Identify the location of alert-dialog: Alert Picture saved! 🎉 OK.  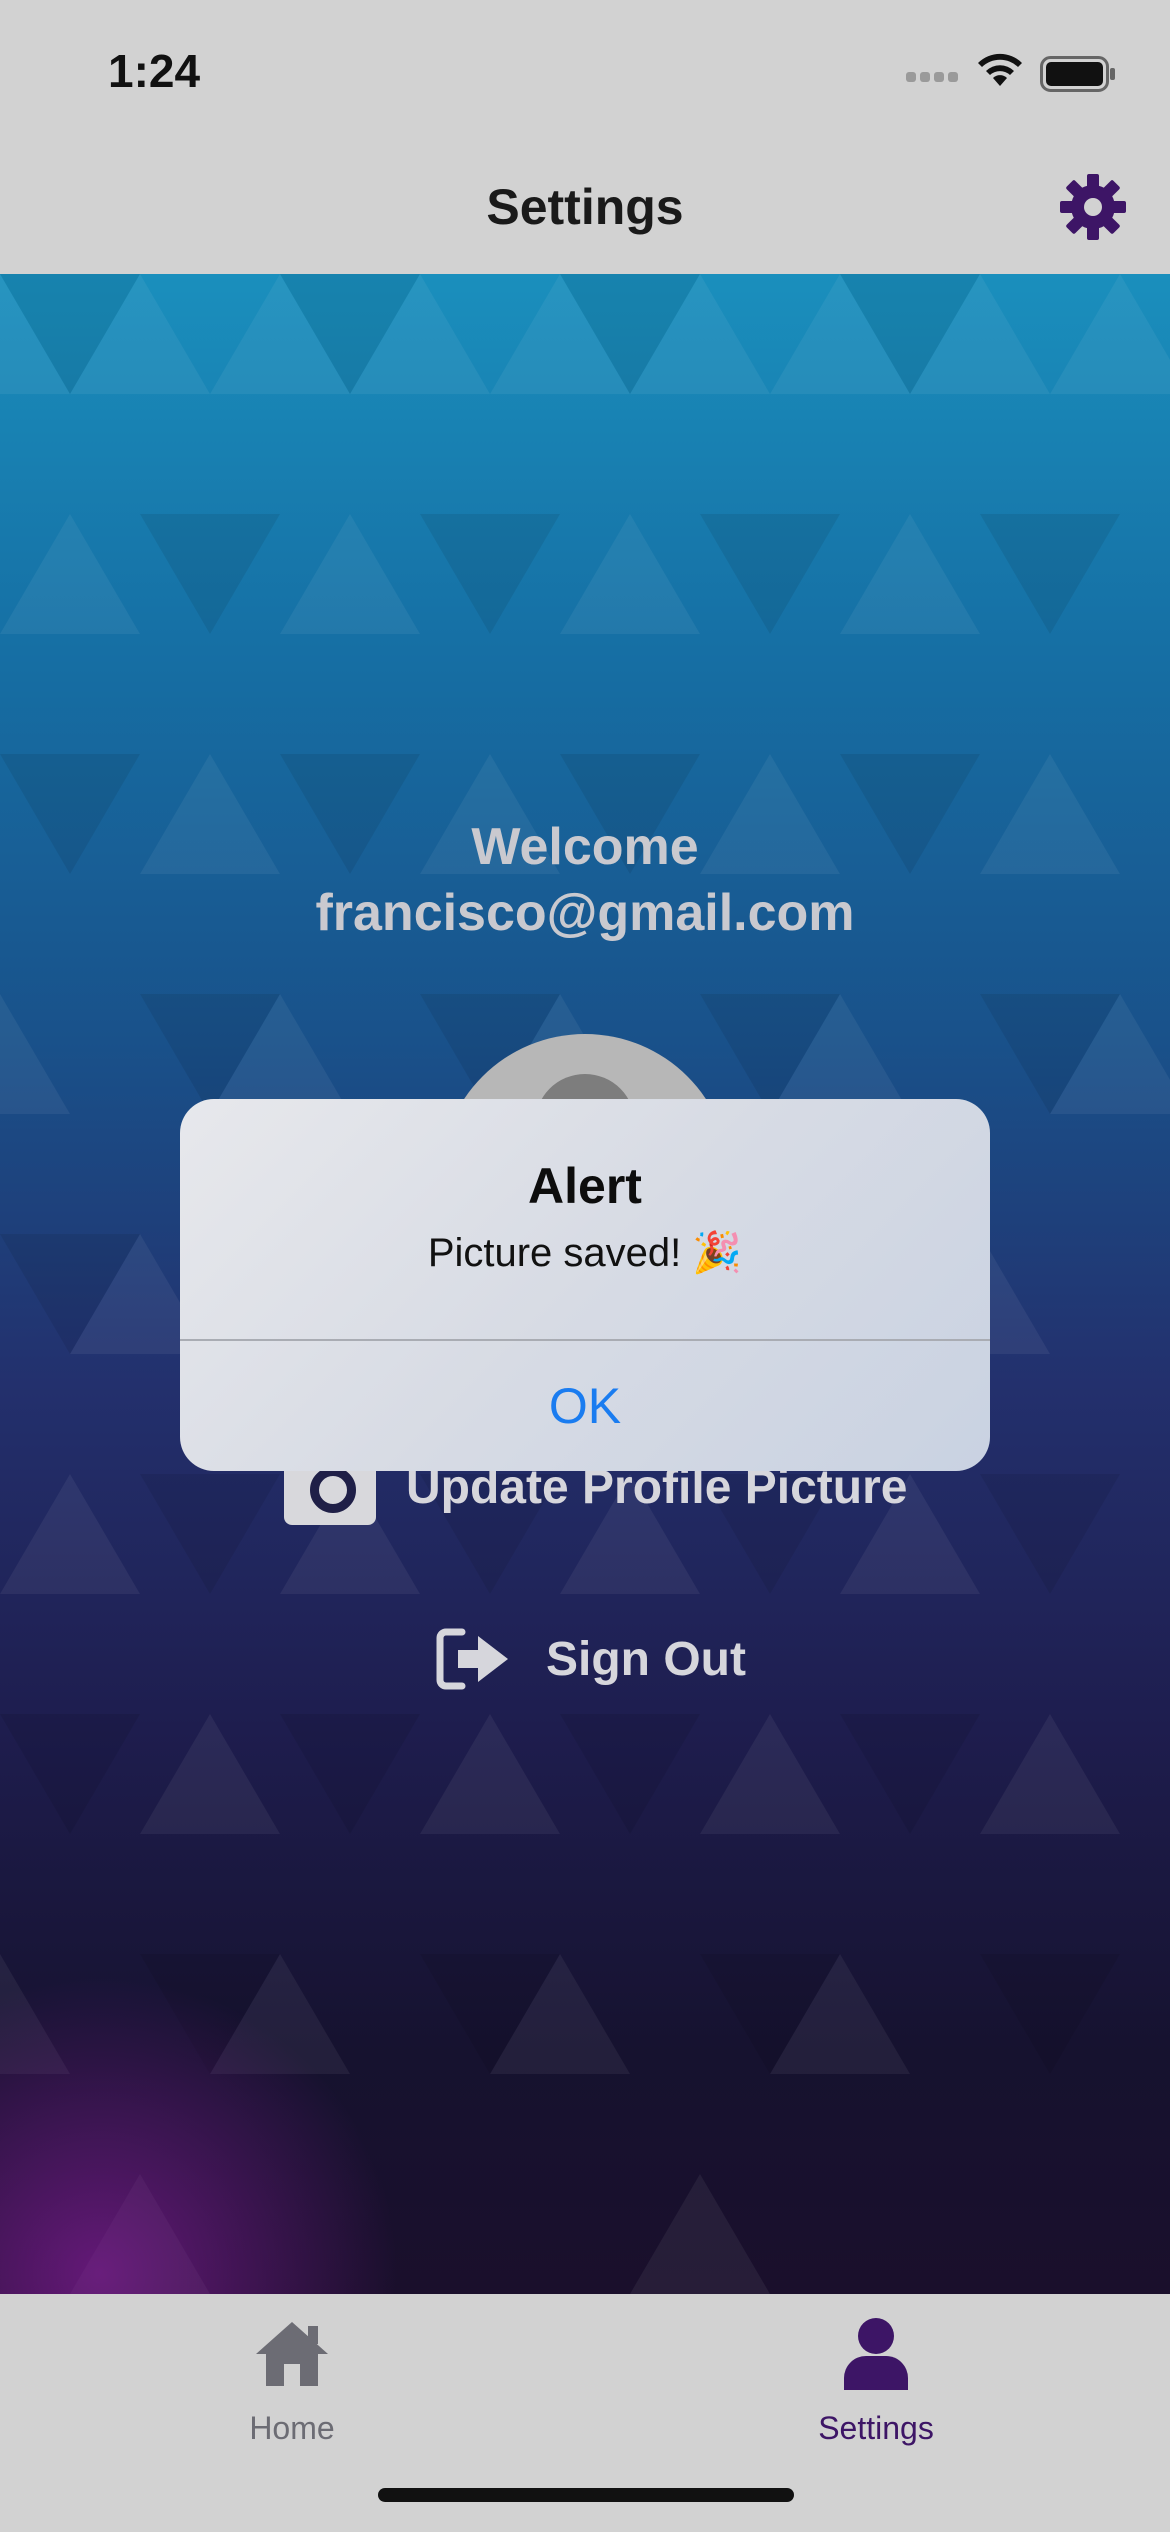
(585, 1285).